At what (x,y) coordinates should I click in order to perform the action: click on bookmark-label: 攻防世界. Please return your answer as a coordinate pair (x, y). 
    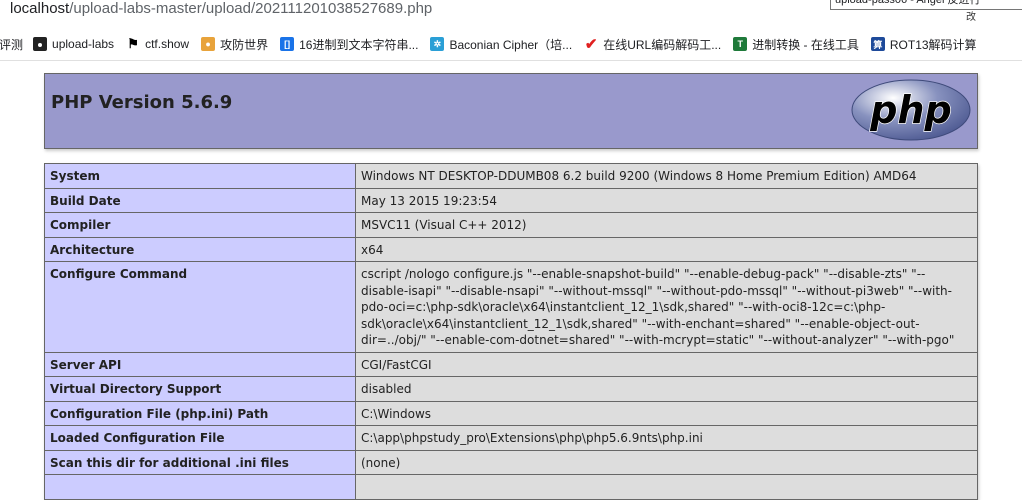
    Looking at the image, I should click on (244, 44).